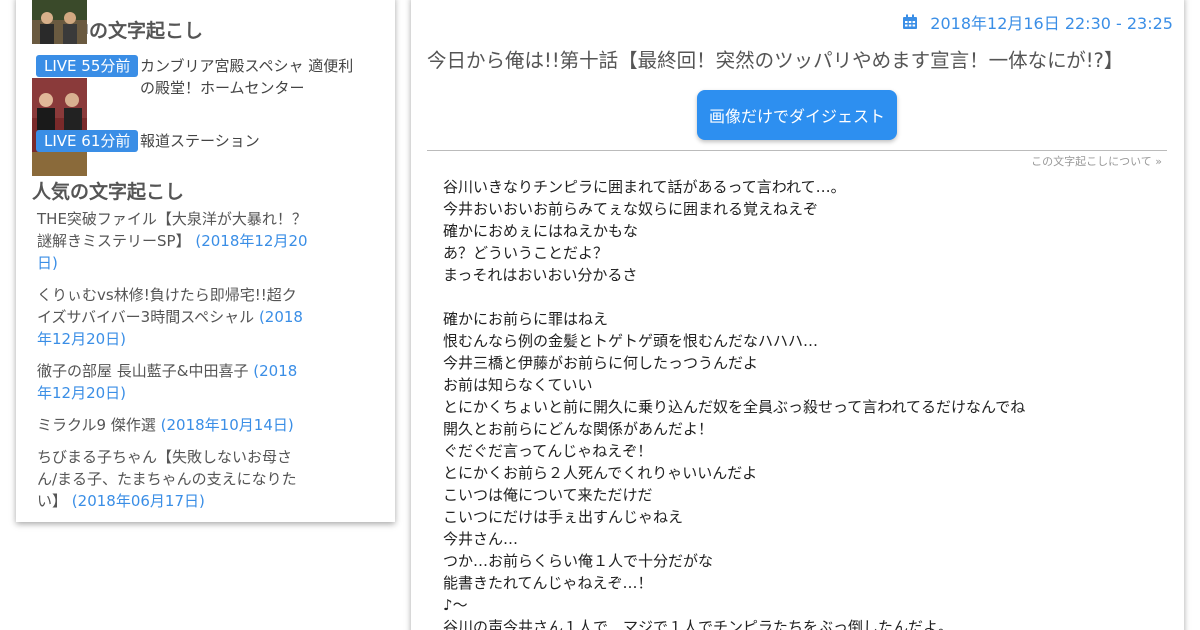 The height and width of the screenshot is (630, 1200). I want to click on broadcast-datetime: 2018年12月16日 22:30 - 23:25, so click(1037, 22).